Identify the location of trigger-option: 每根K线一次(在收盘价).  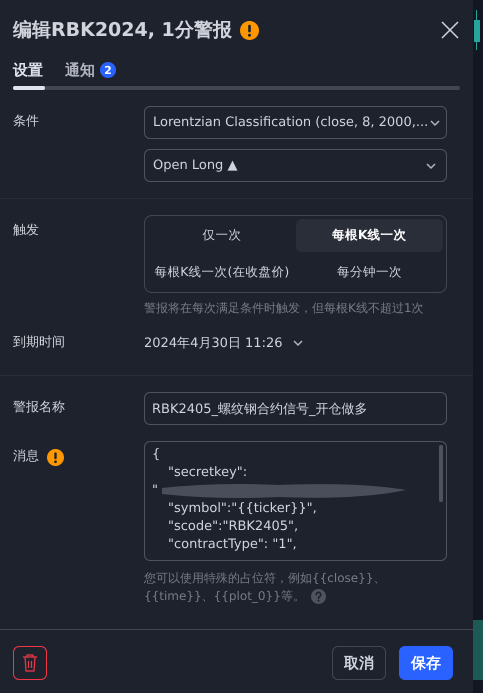
(222, 272).